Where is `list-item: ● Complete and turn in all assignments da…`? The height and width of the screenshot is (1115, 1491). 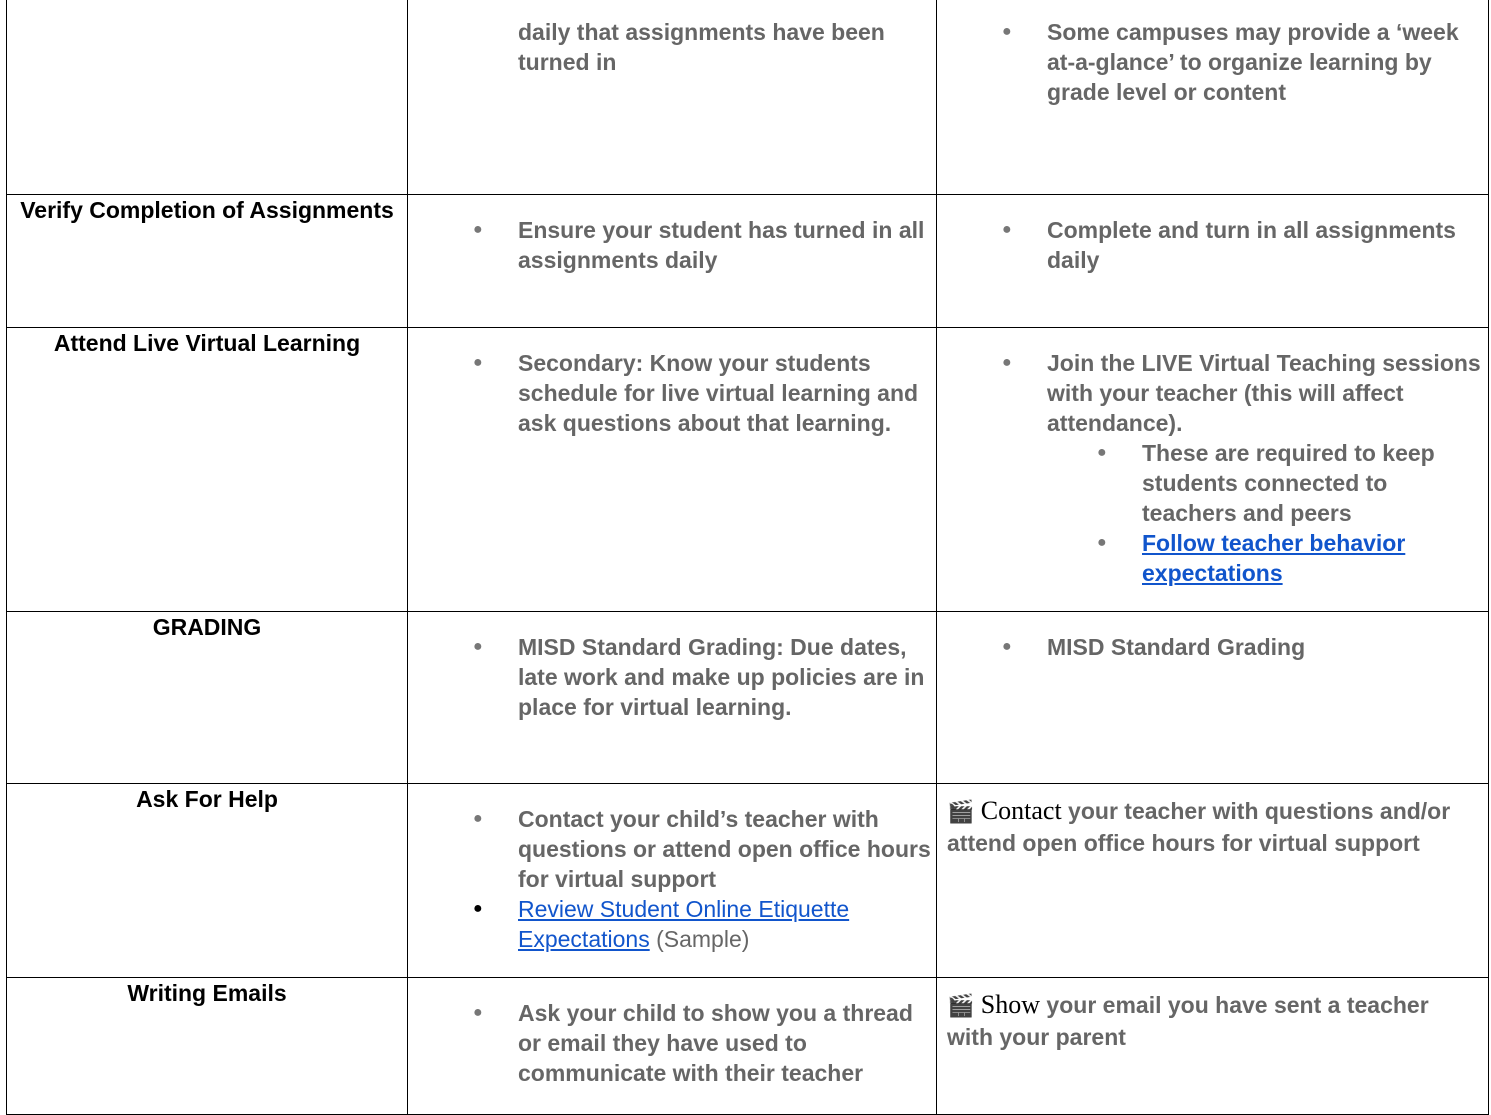 list-item: ● Complete and turn in all assignments da… is located at coordinates (1229, 245).